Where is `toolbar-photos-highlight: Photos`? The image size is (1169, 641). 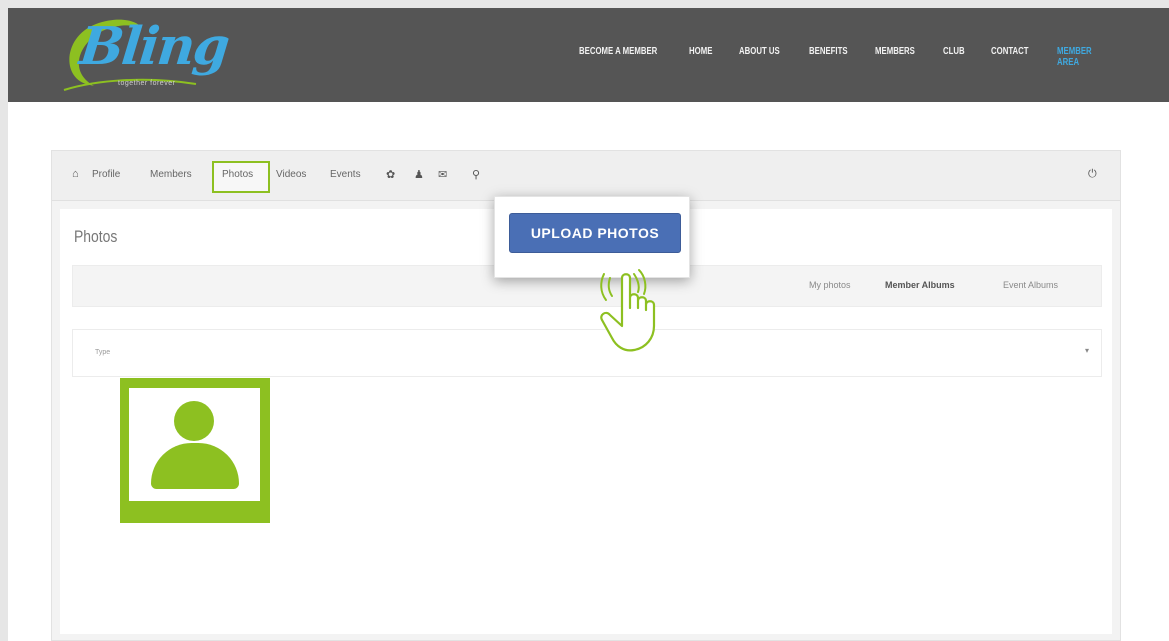
toolbar-photos-highlight: Photos is located at coordinates (241, 177).